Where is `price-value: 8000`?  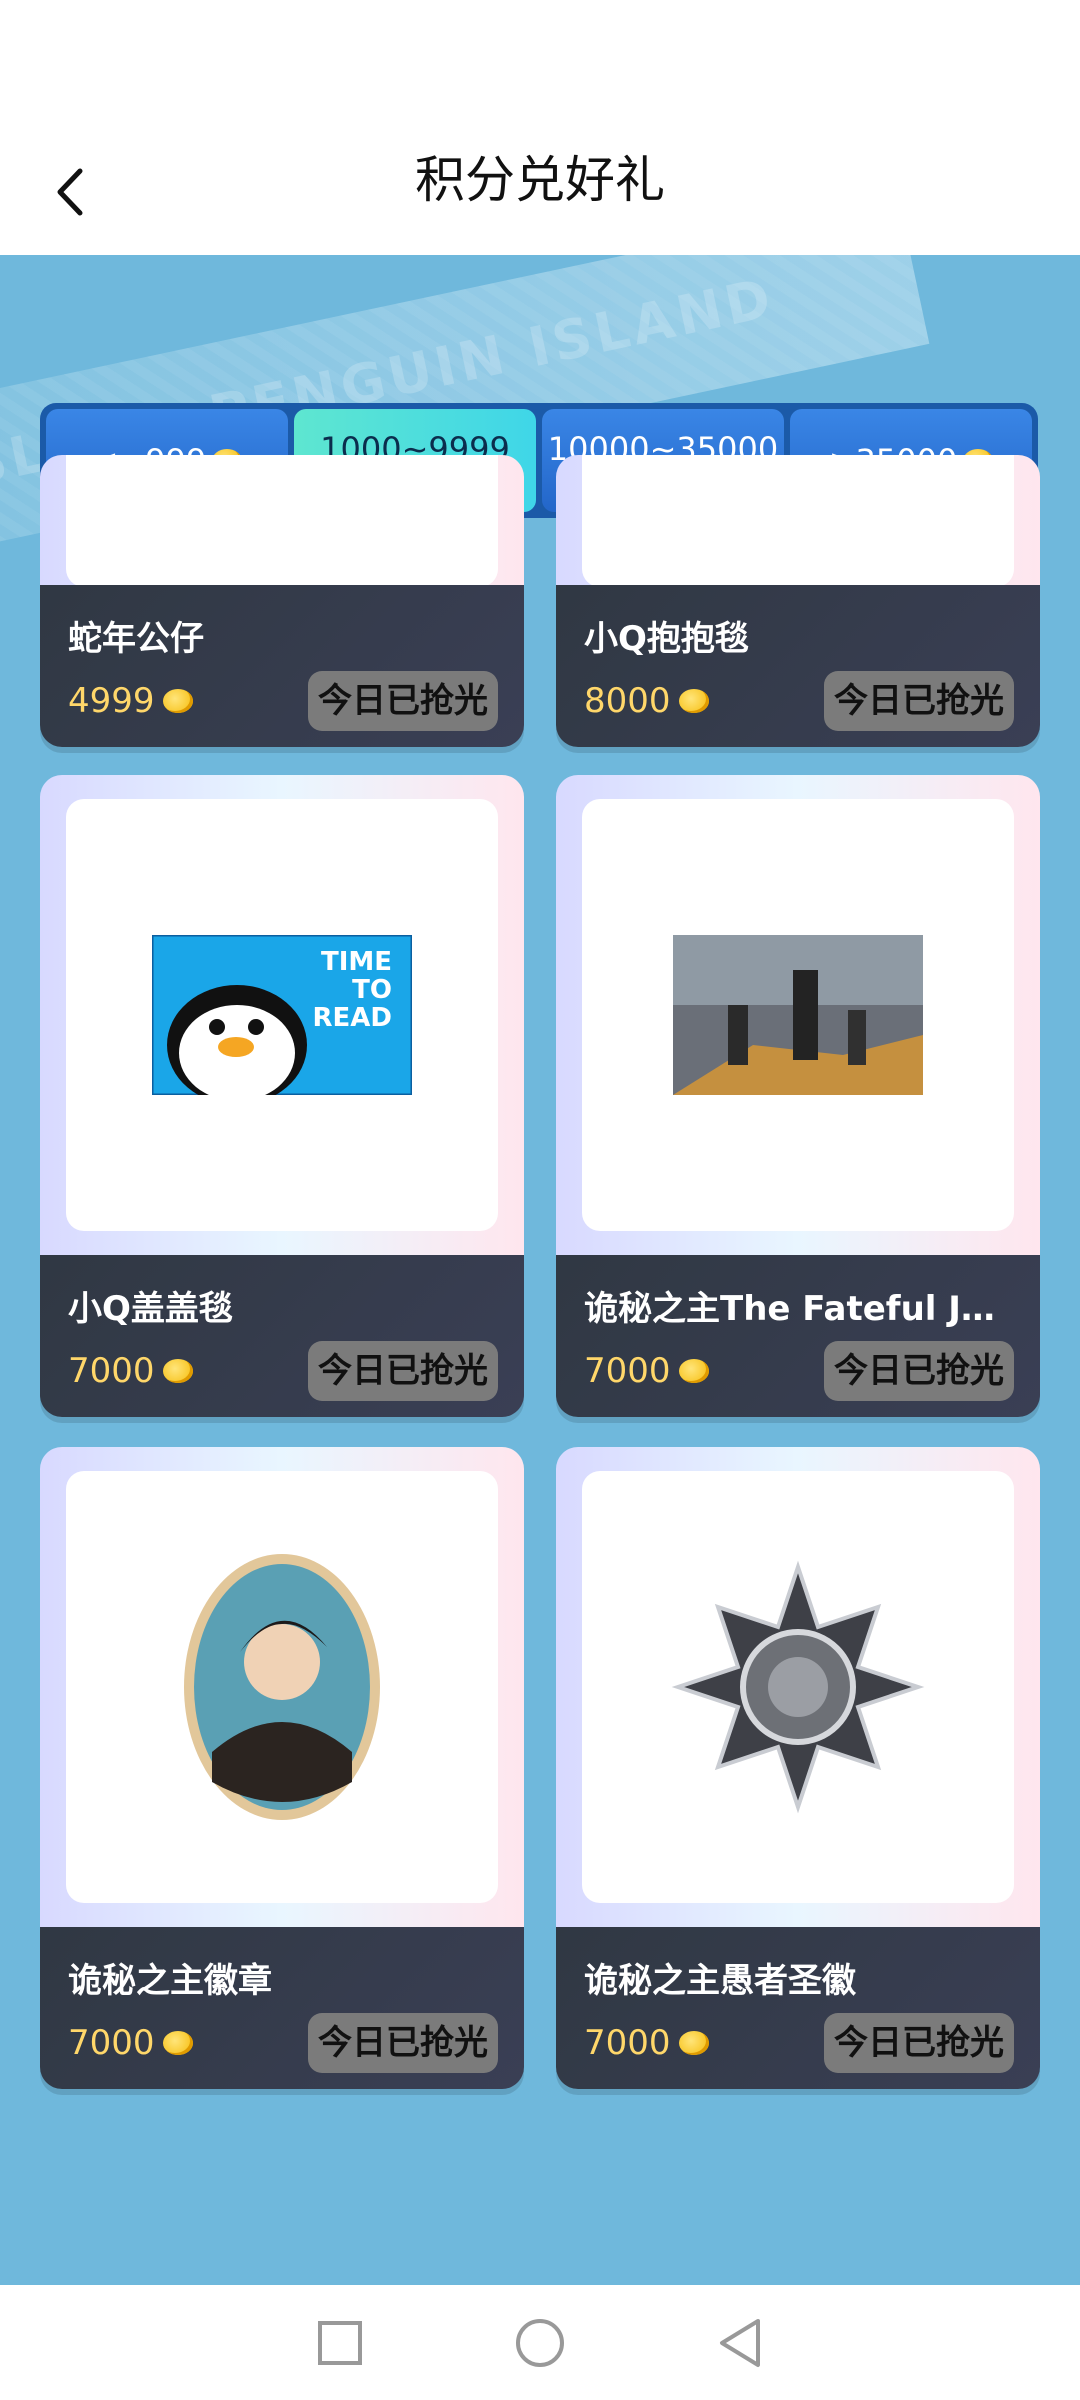 price-value: 8000 is located at coordinates (627, 701).